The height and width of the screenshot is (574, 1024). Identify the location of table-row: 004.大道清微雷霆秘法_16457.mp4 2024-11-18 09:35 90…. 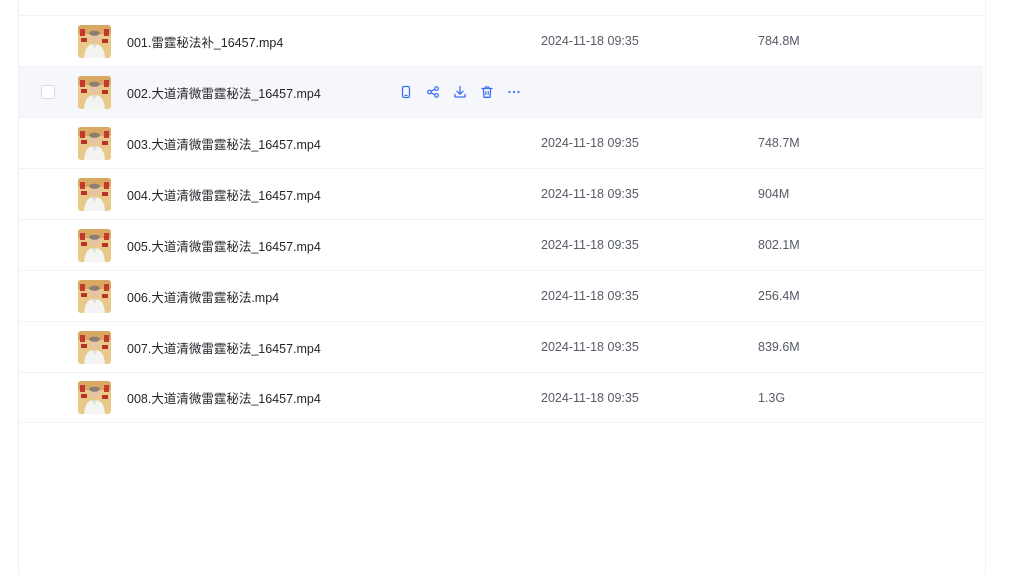
(501, 193).